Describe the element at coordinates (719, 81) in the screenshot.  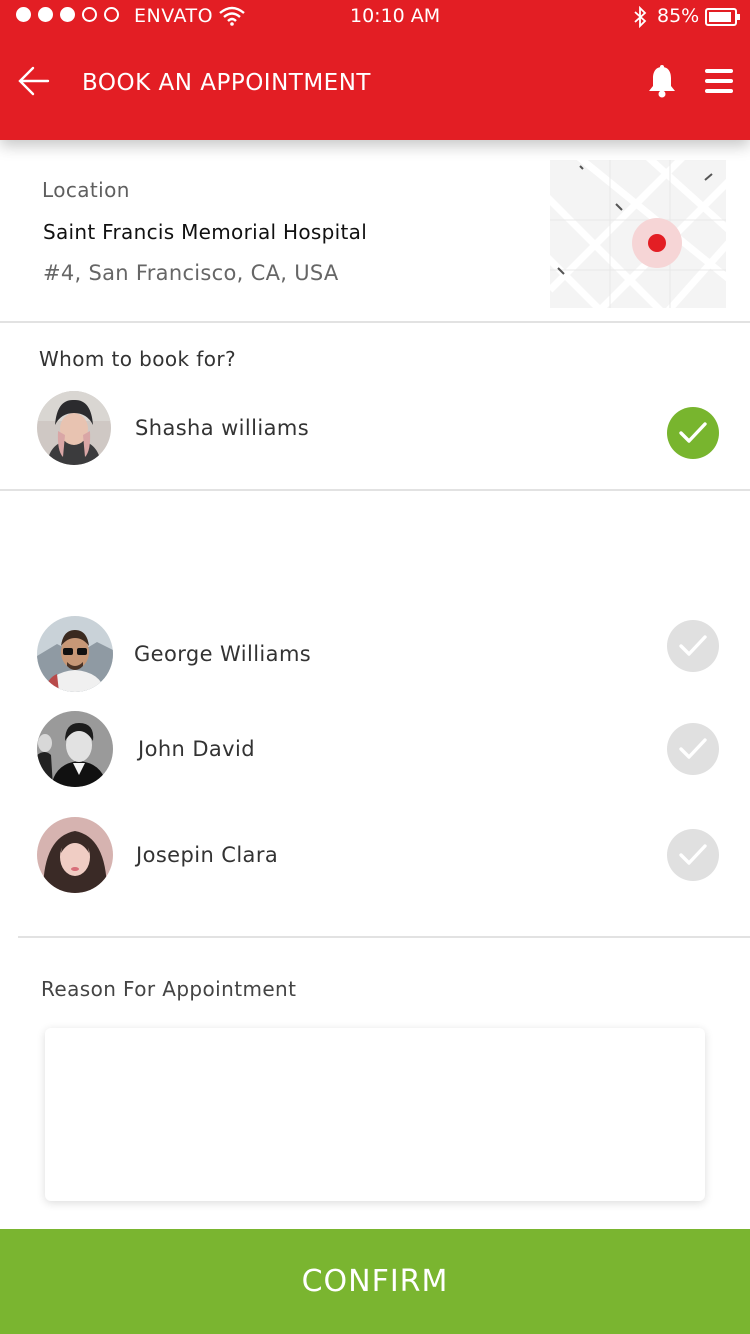
I see `hamburger-menu-icon` at that location.